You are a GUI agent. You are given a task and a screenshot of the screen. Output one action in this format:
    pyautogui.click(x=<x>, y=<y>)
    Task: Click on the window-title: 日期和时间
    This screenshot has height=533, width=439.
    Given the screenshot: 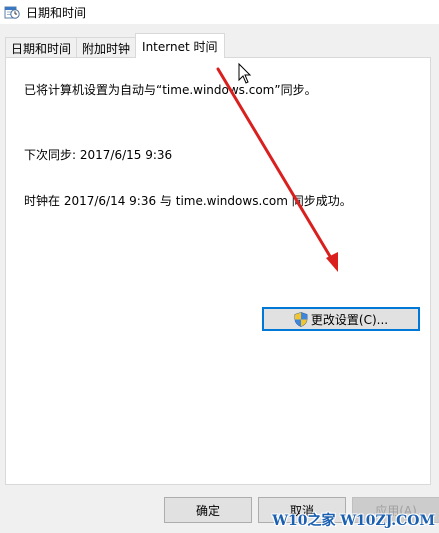 What is the action you would take?
    pyautogui.click(x=56, y=12)
    